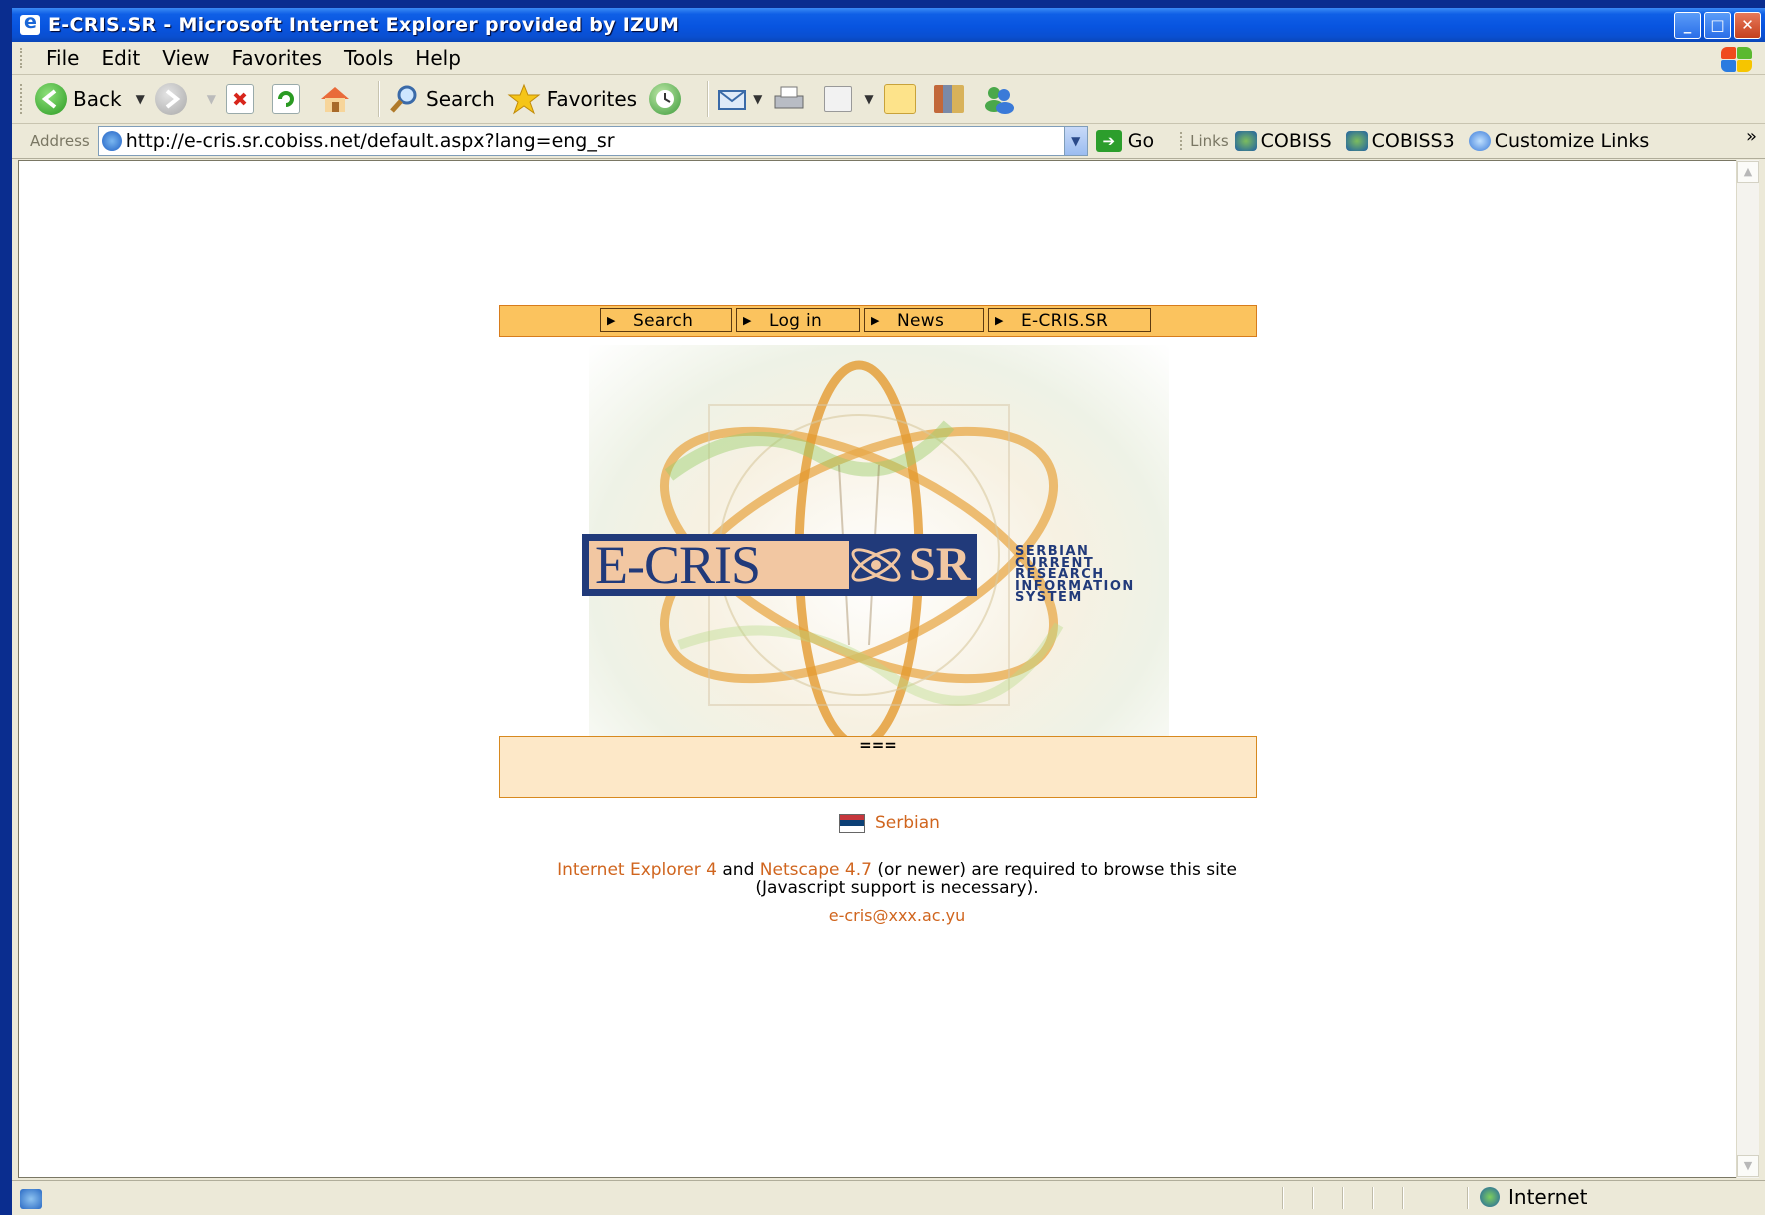 Image resolution: width=1765 pixels, height=1215 pixels. I want to click on serbian-flag-icon, so click(852, 823).